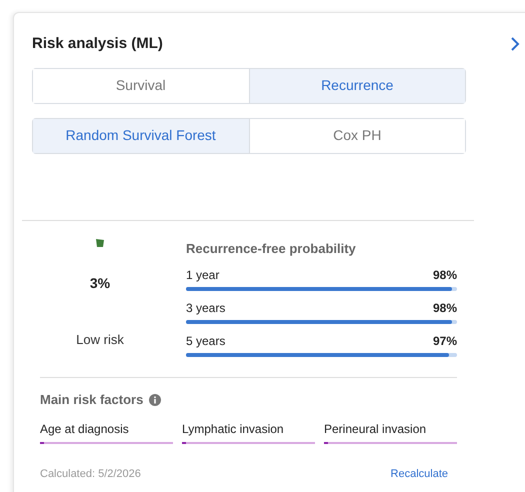  What do you see at coordinates (155, 400) in the screenshot?
I see `info-icon` at bounding box center [155, 400].